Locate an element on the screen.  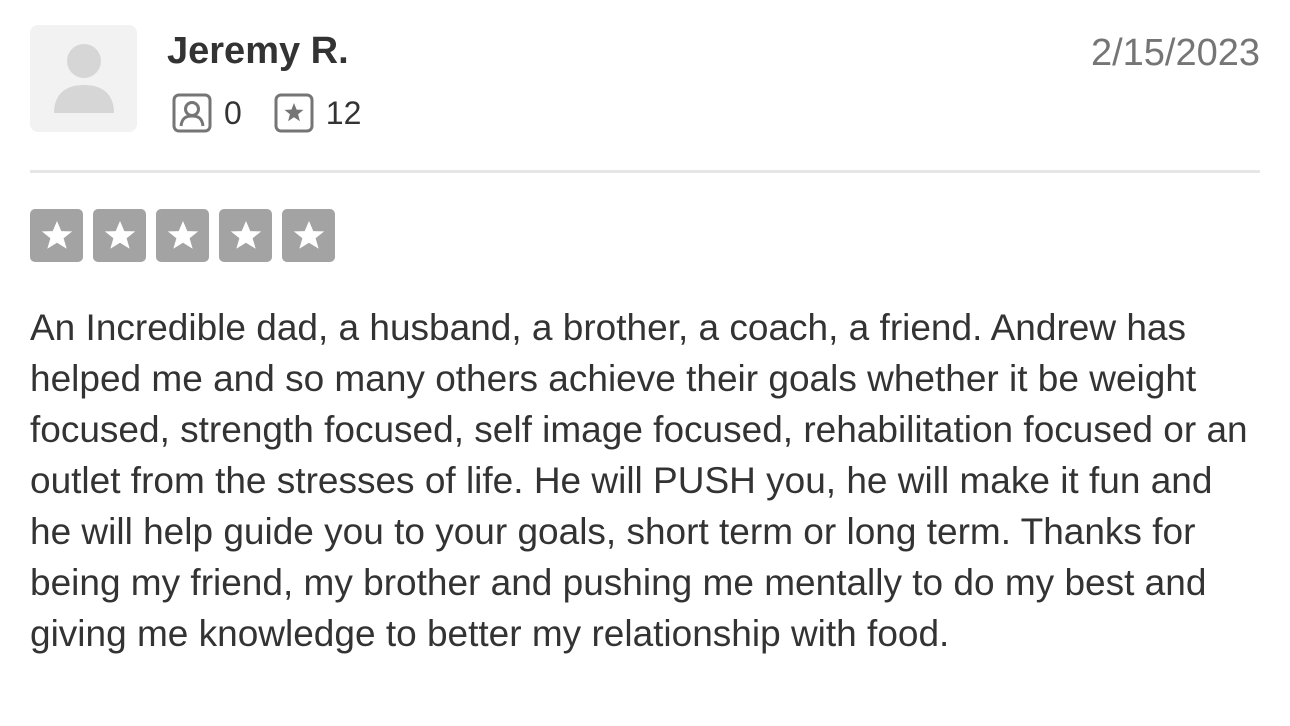
friends-count: 0 is located at coordinates (207, 113).